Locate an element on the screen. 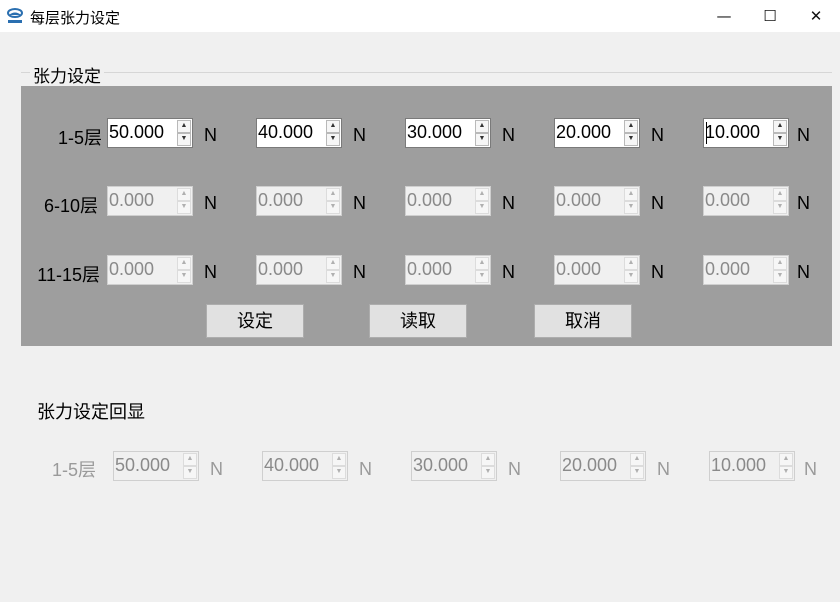  cancel-button: 取消 is located at coordinates (583, 321).